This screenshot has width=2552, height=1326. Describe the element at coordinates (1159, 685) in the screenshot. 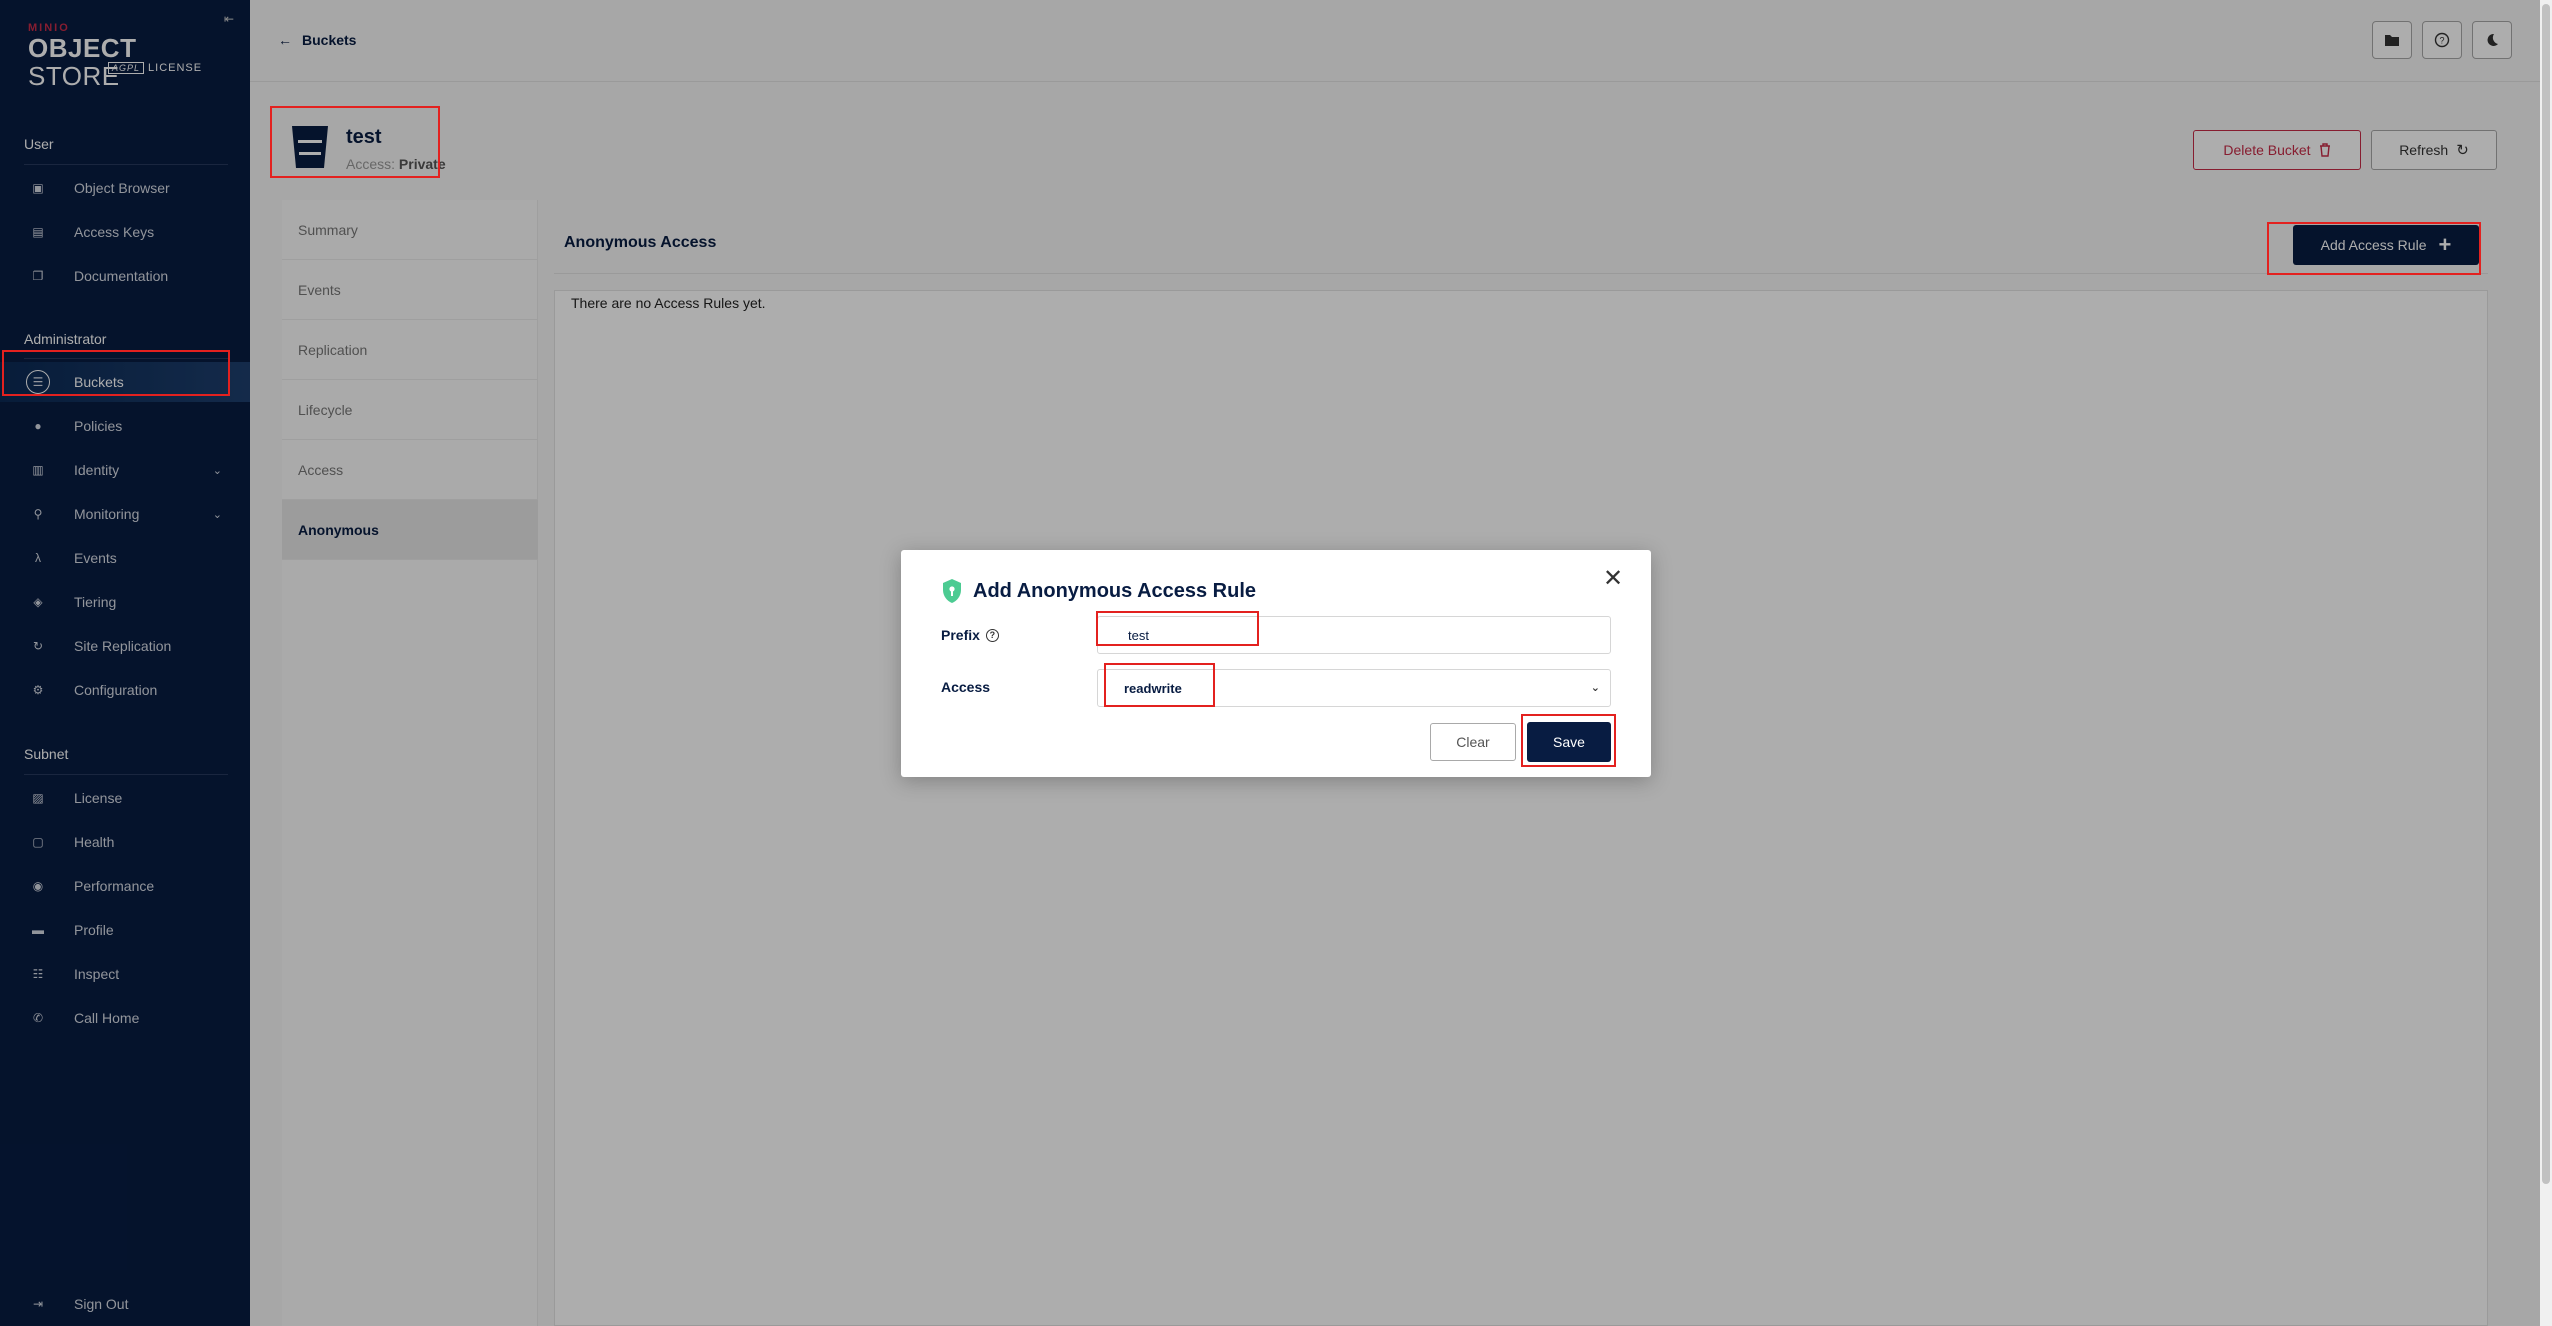

I see `annotation-box-access` at that location.